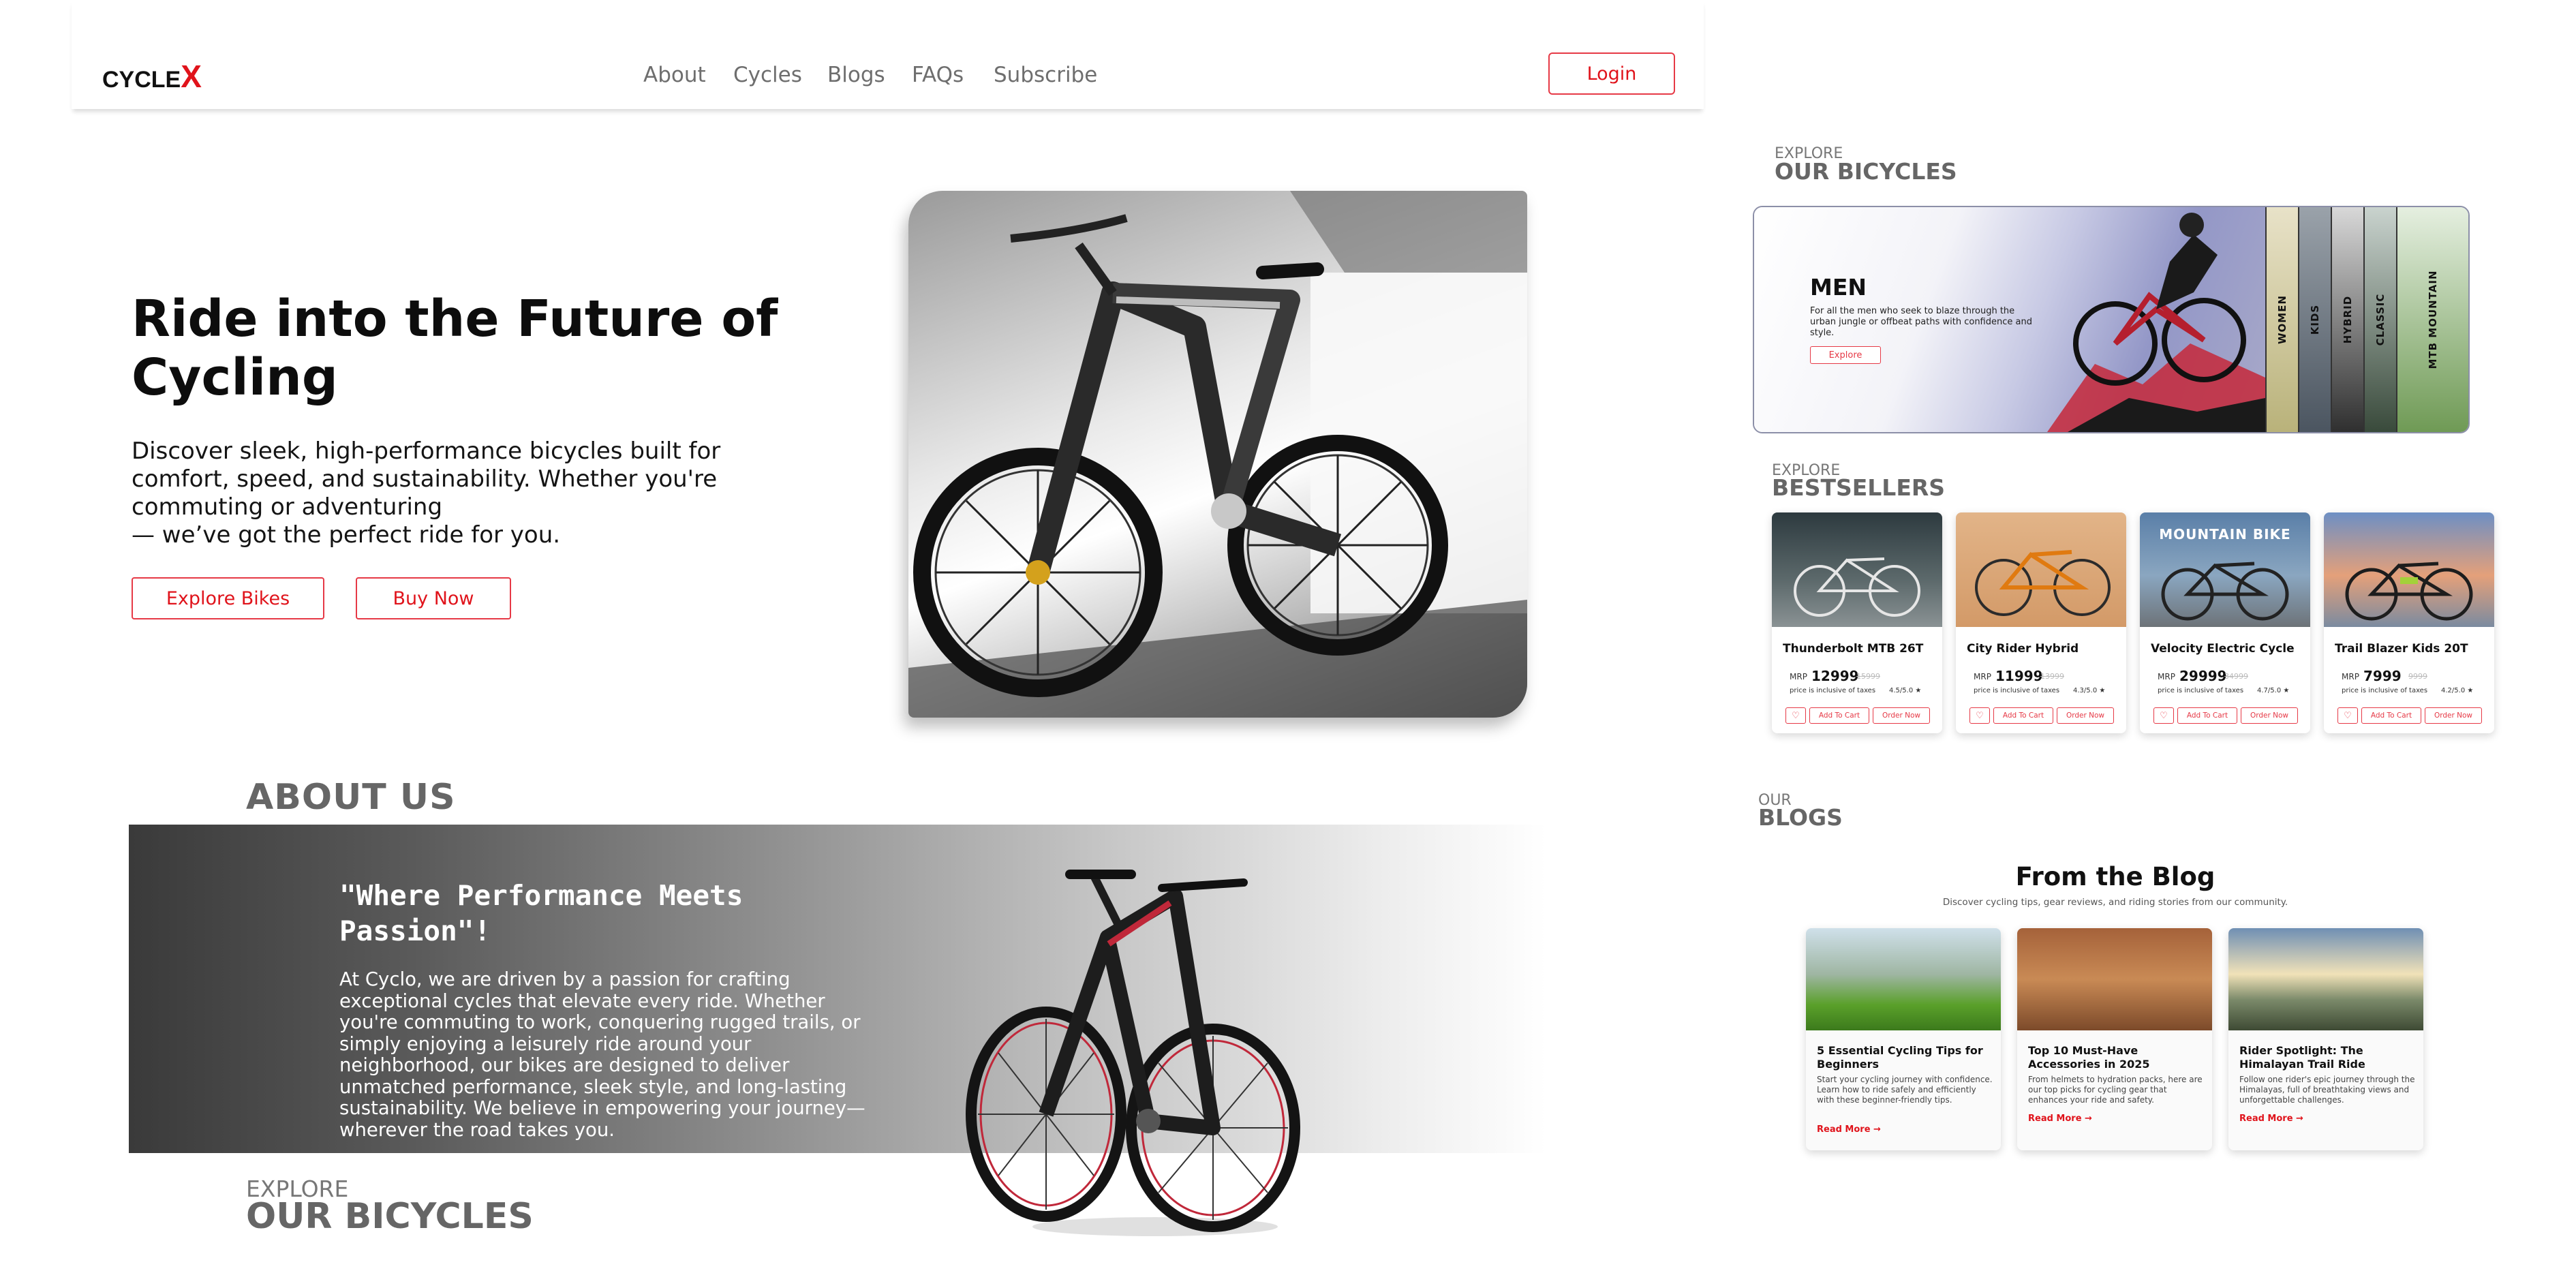 The image size is (2576, 1288). Describe the element at coordinates (767, 75) in the screenshot. I see `nav-cycles: Cycles` at that location.